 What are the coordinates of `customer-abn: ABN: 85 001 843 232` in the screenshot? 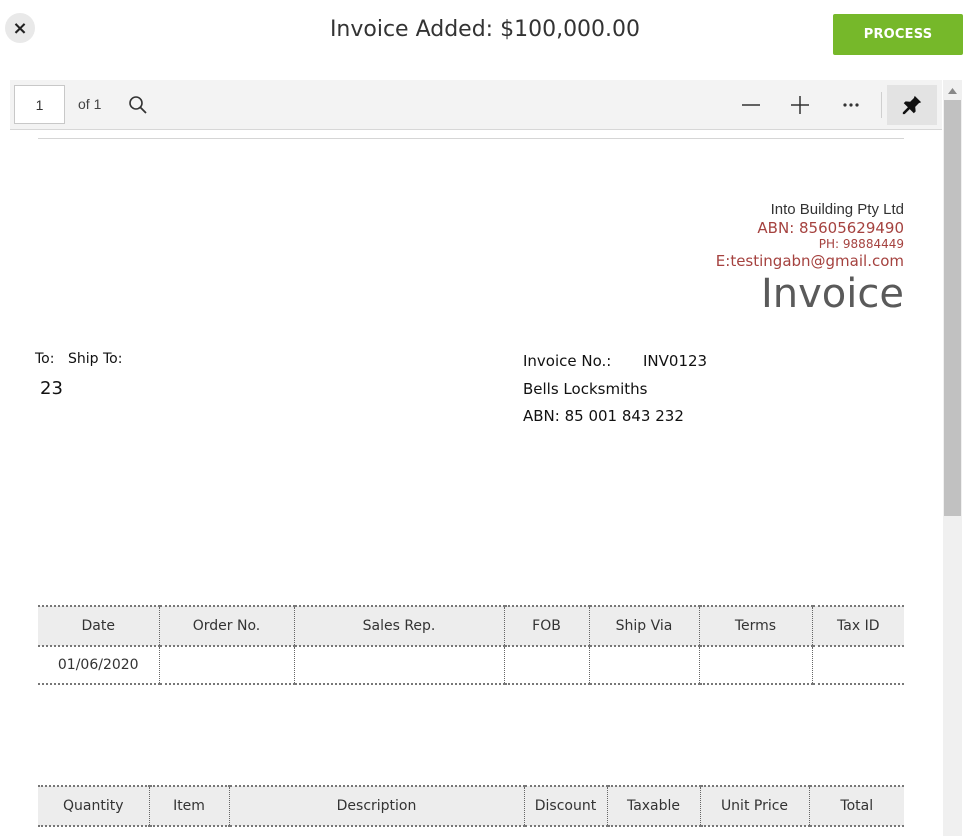 It's located at (603, 416).